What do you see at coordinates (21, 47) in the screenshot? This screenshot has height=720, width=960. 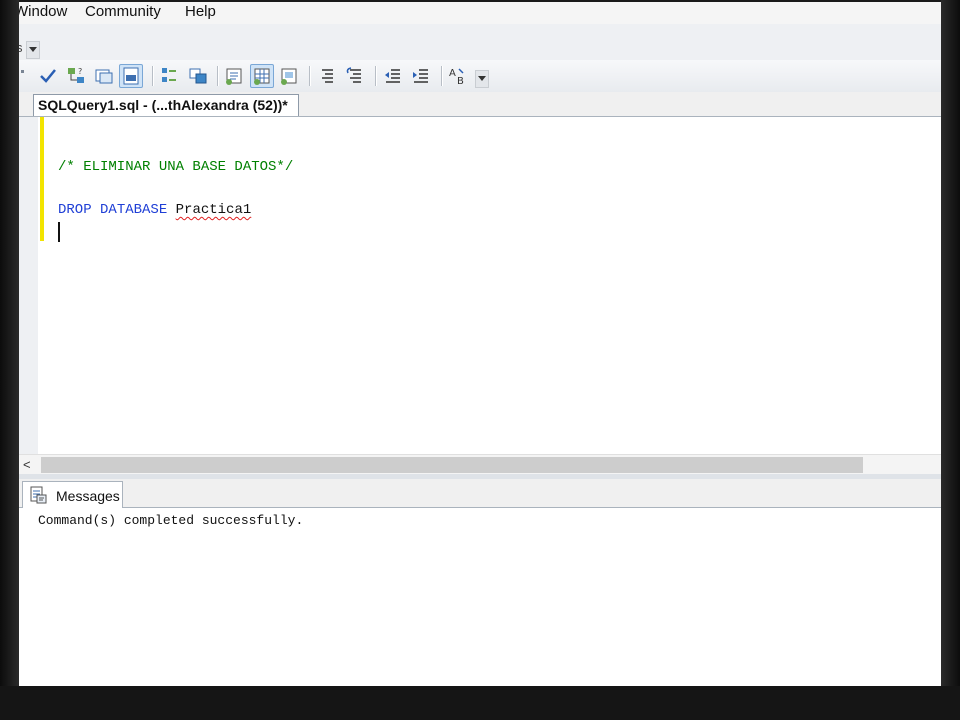 I see `clipped-toolbar-text: s` at bounding box center [21, 47].